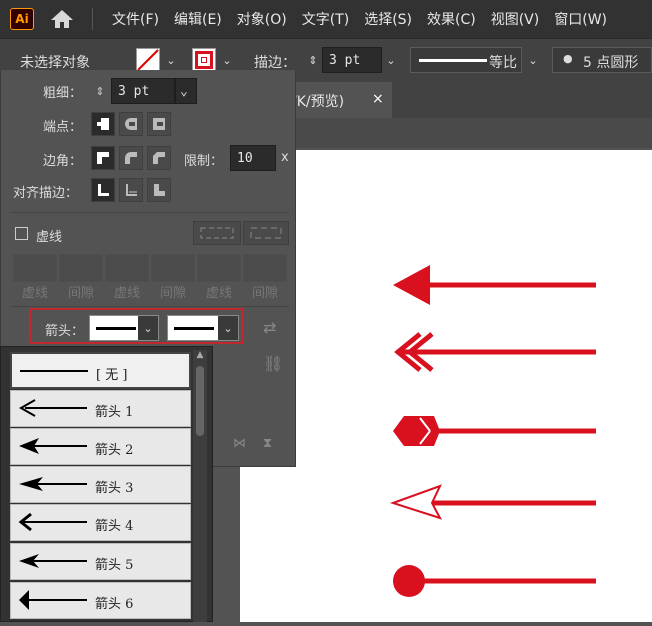 The width and height of the screenshot is (652, 626). Describe the element at coordinates (273, 446) in the screenshot. I see `arrow-end-align-icon: ⧗` at that location.